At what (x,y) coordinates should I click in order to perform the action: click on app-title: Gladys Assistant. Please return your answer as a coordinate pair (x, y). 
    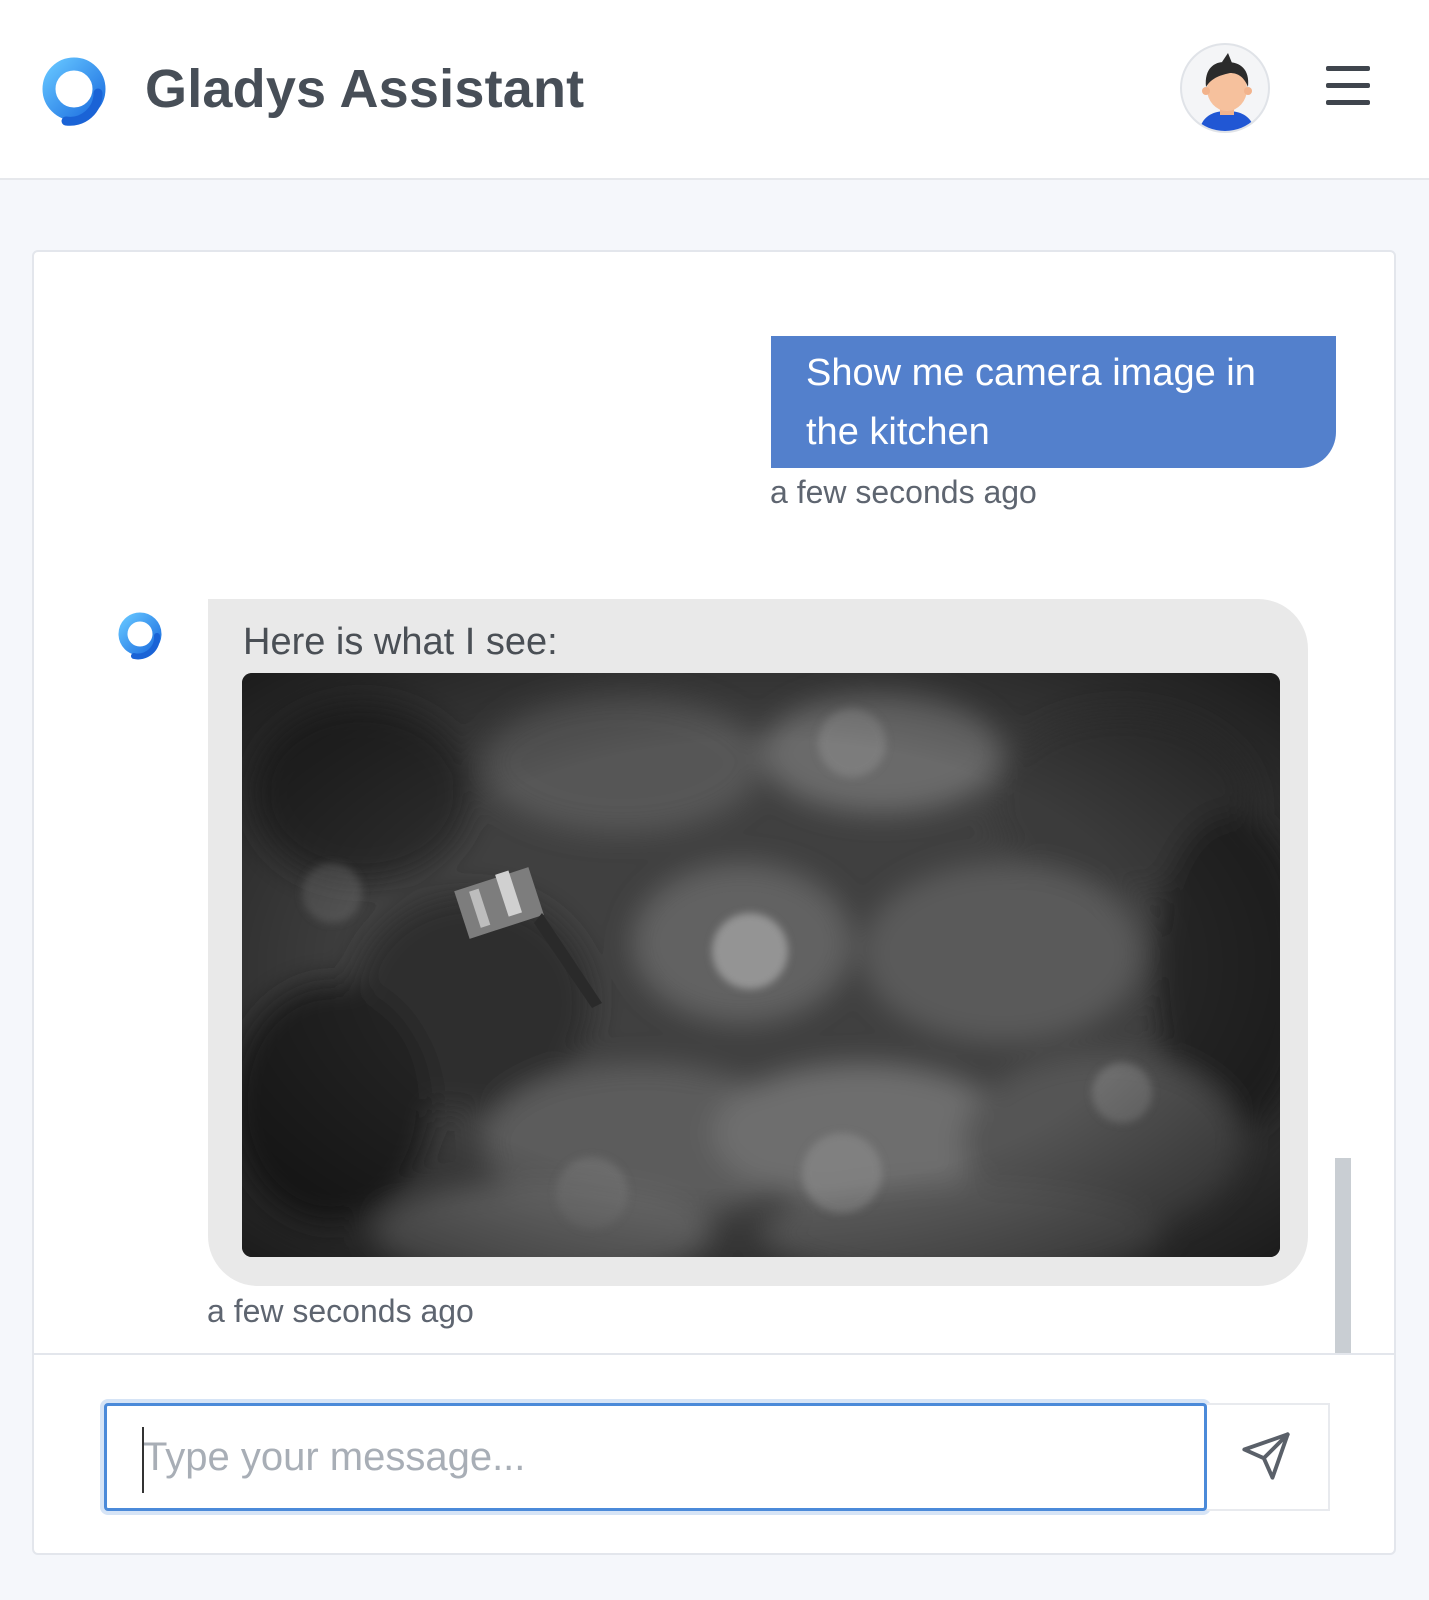
    Looking at the image, I should click on (364, 89).